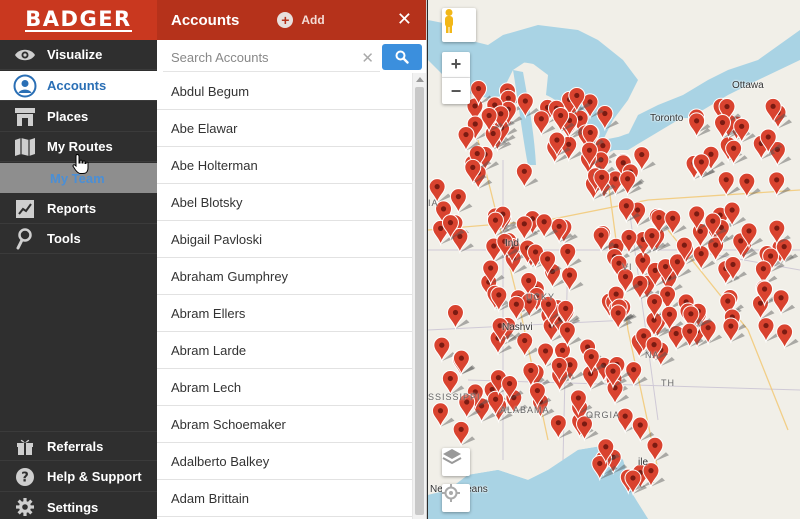 The height and width of the screenshot is (519, 800). What do you see at coordinates (78, 209) in the screenshot?
I see `nav-item-reports: Reports` at bounding box center [78, 209].